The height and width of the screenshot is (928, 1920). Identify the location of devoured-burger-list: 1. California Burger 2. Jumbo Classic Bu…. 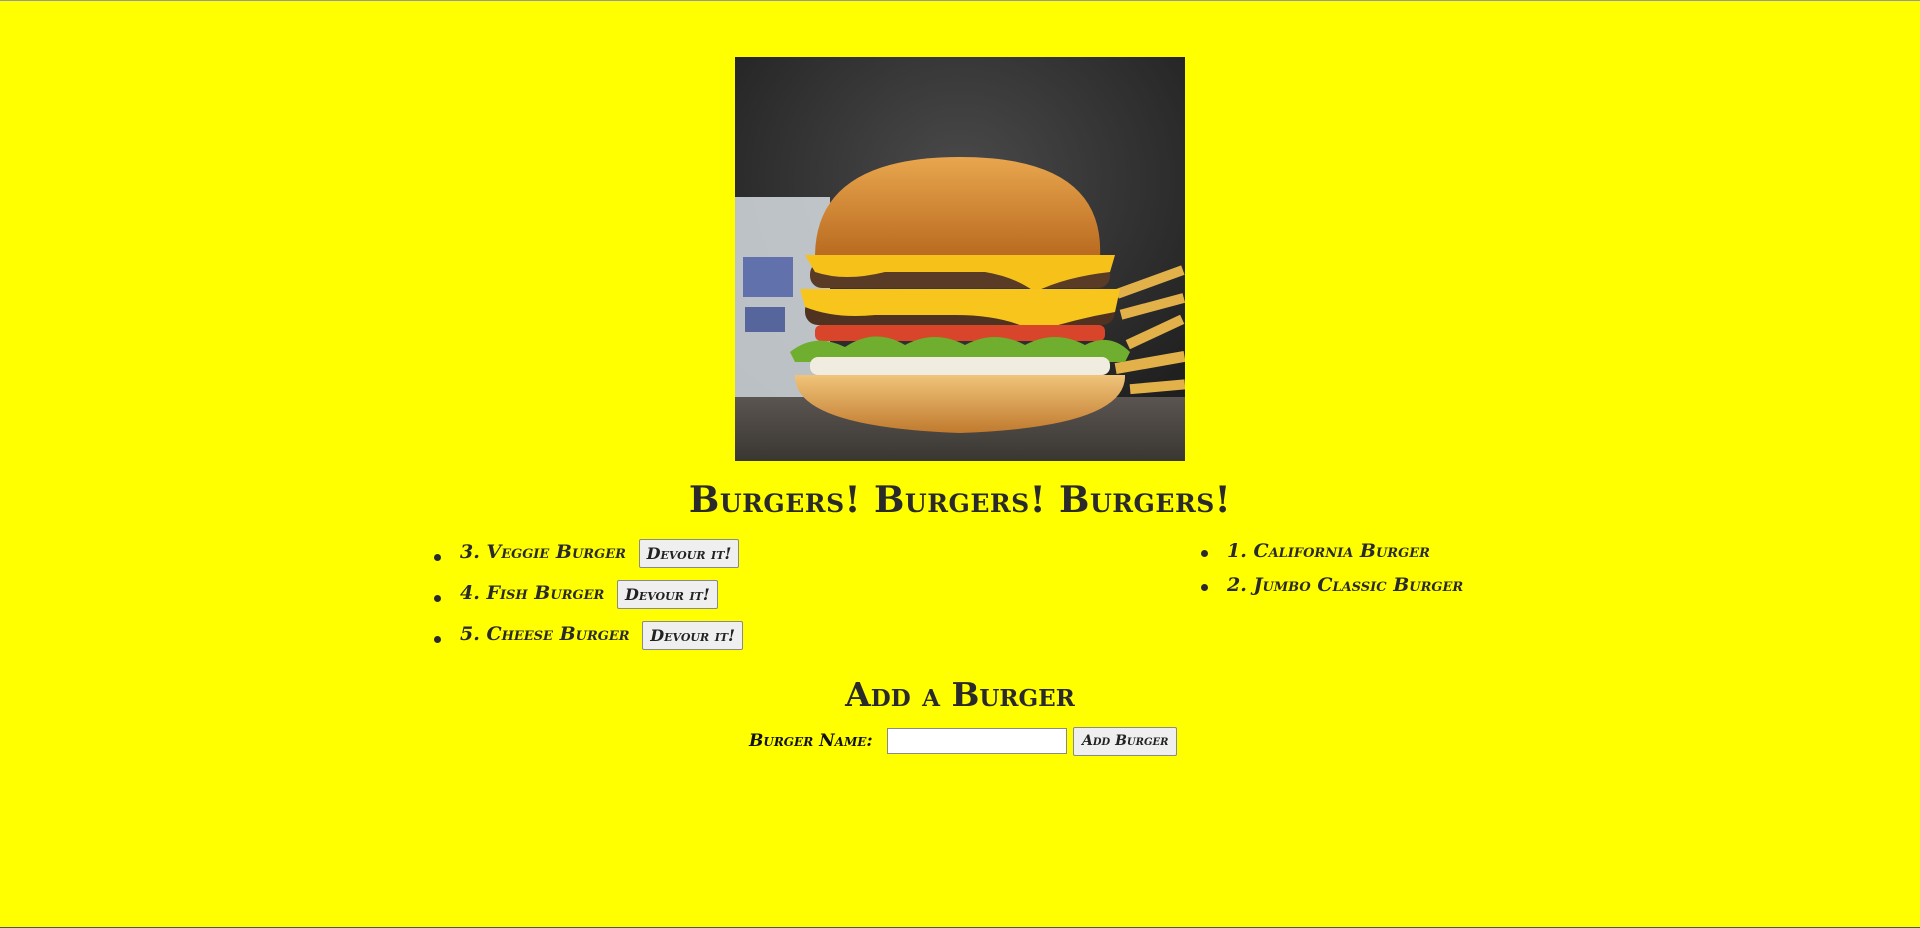
(1332, 571).